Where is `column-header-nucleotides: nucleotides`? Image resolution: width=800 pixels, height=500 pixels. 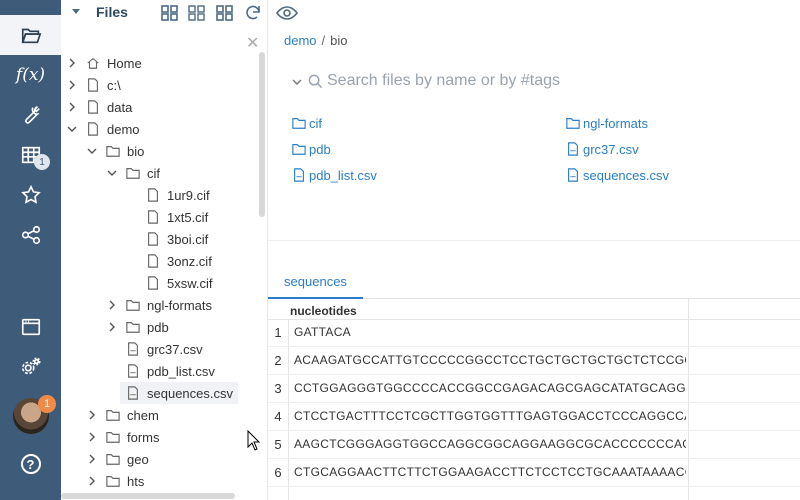
column-header-nucleotides: nucleotides is located at coordinates (323, 311).